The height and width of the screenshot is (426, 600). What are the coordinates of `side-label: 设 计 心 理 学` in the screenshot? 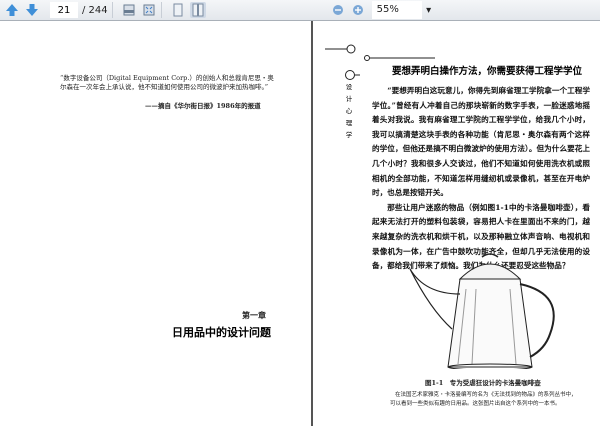 It's located at (349, 111).